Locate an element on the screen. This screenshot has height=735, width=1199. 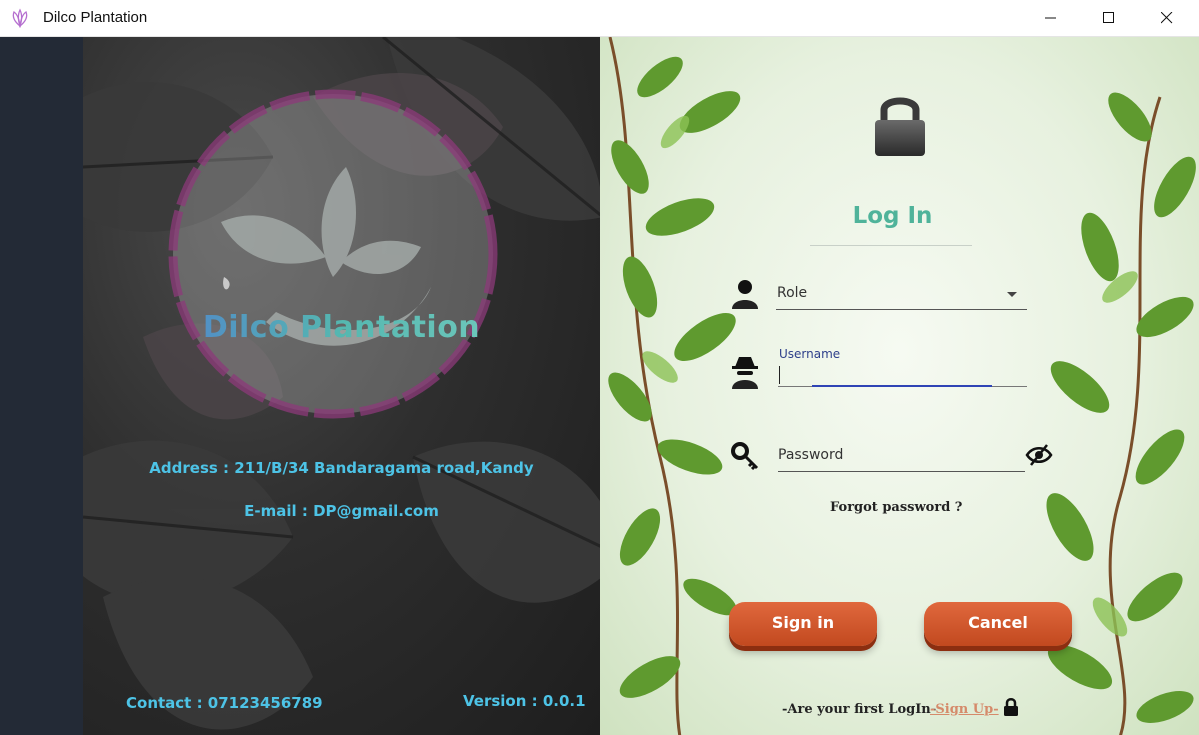
title-divider is located at coordinates (891, 245).